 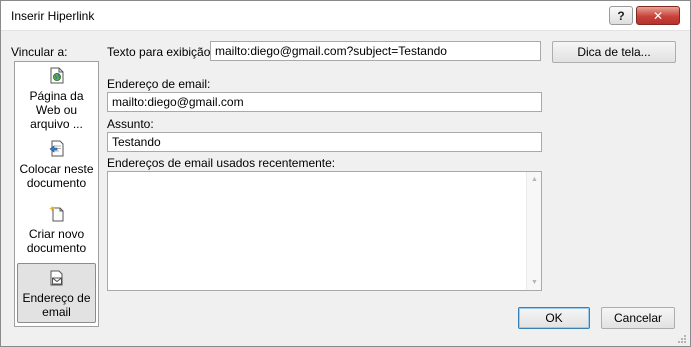 I want to click on title-bar: Inserir Hiperlink ? ✕, so click(x=345, y=16).